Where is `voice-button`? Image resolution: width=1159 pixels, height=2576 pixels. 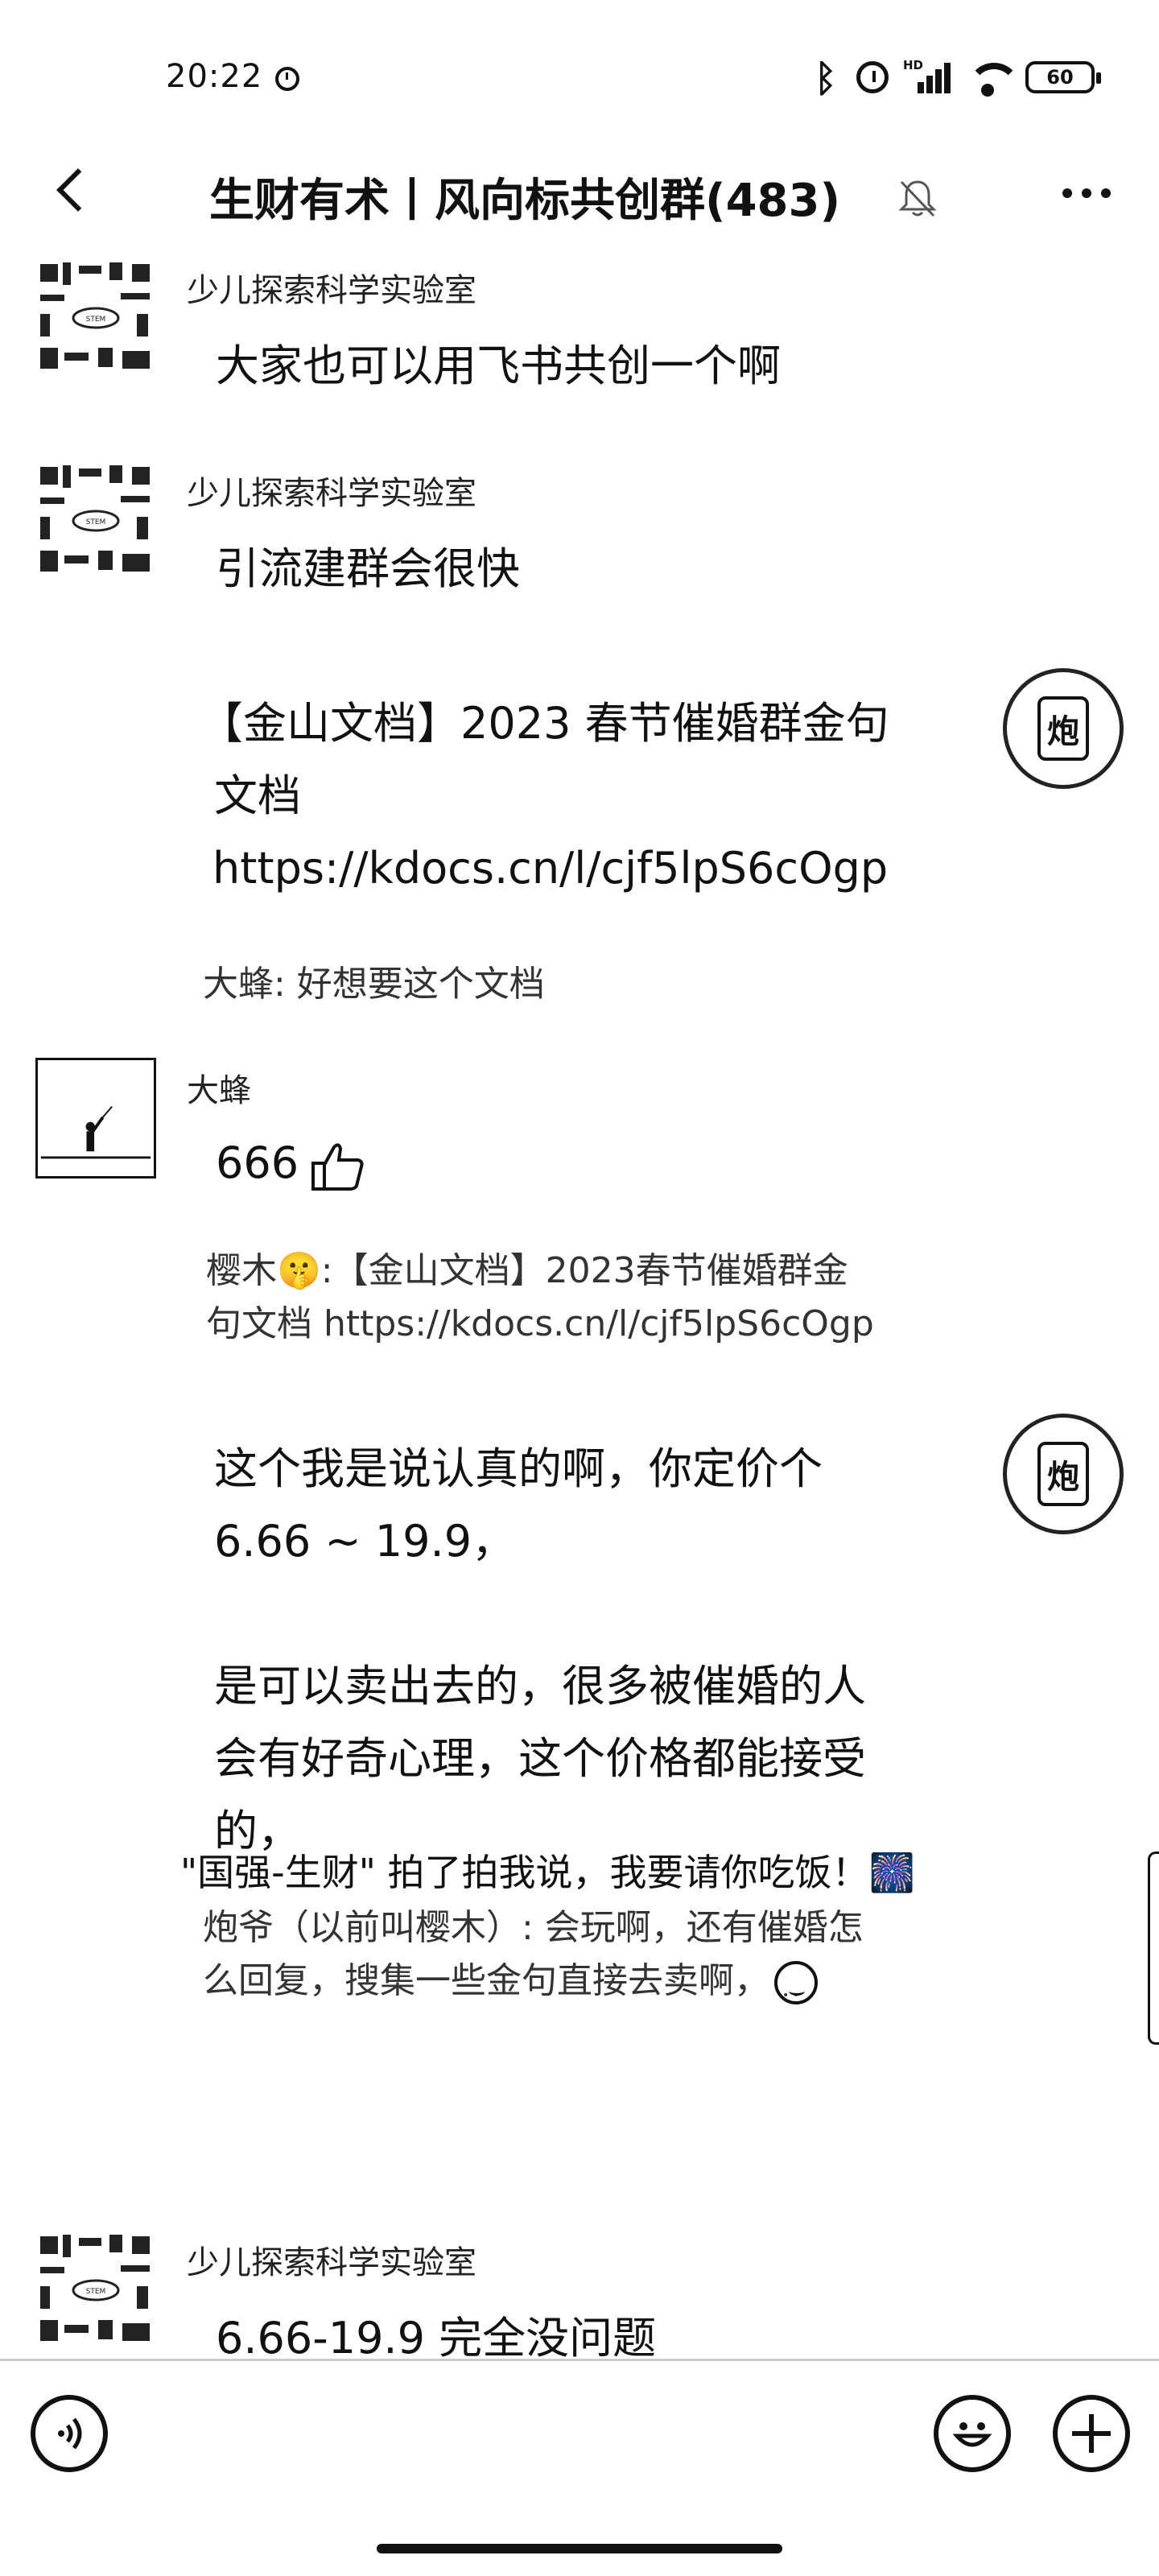
voice-button is located at coordinates (69, 2433).